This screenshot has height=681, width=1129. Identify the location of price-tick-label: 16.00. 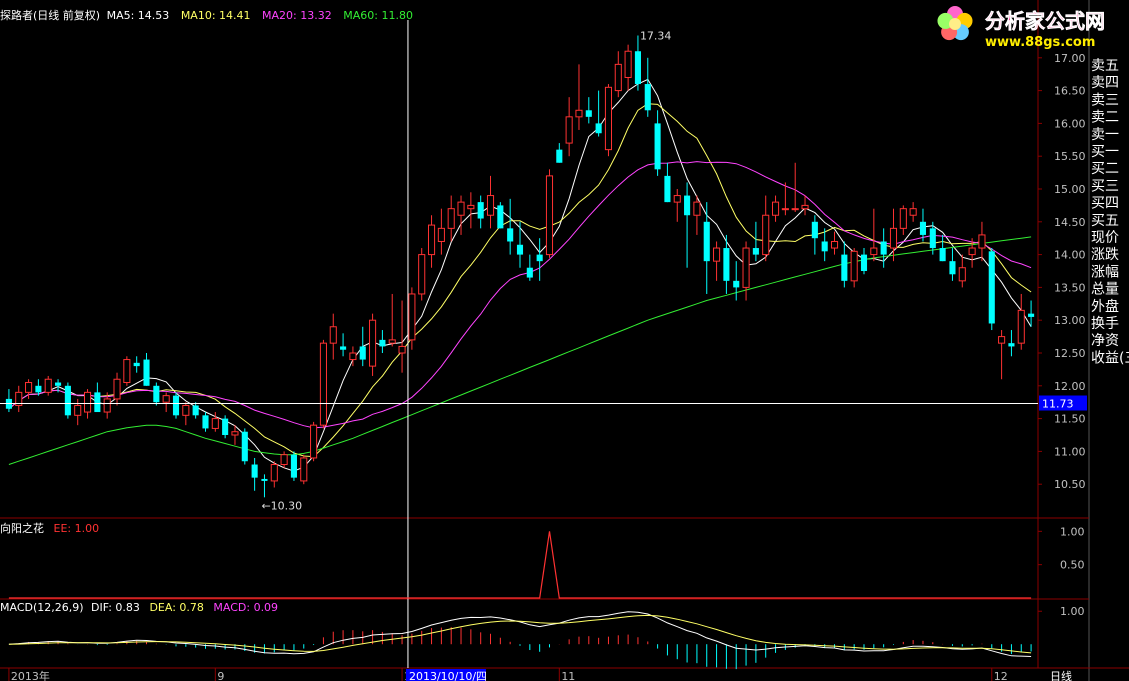
(1070, 123).